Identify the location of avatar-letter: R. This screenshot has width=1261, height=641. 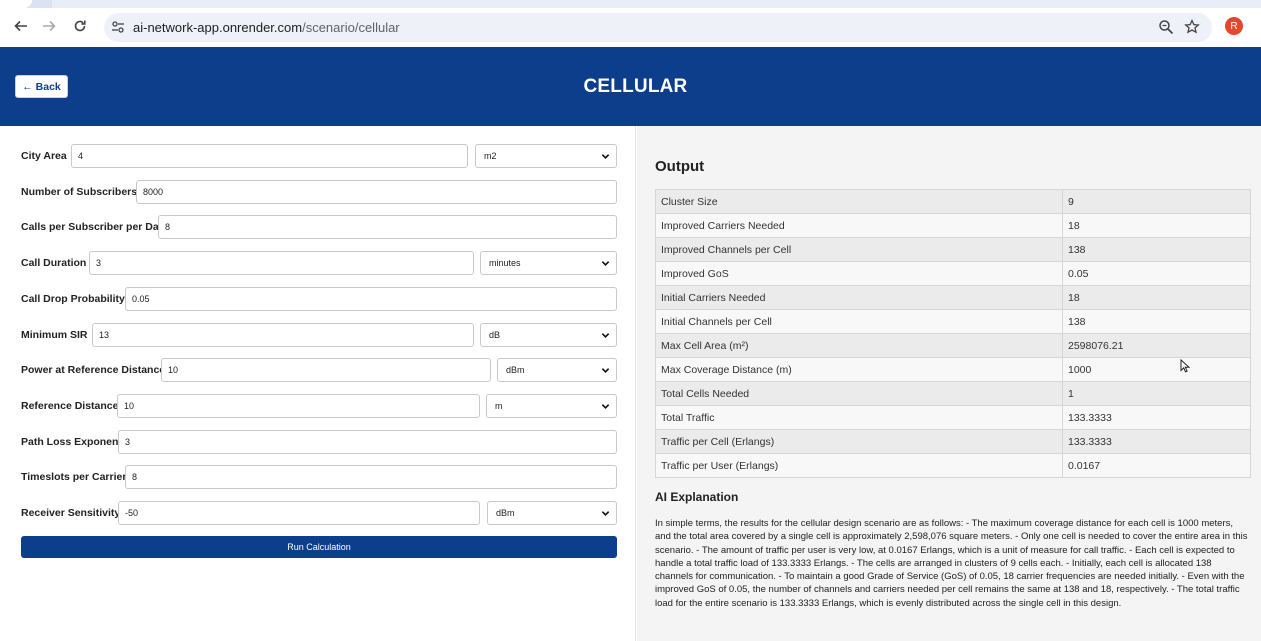
(1234, 26).